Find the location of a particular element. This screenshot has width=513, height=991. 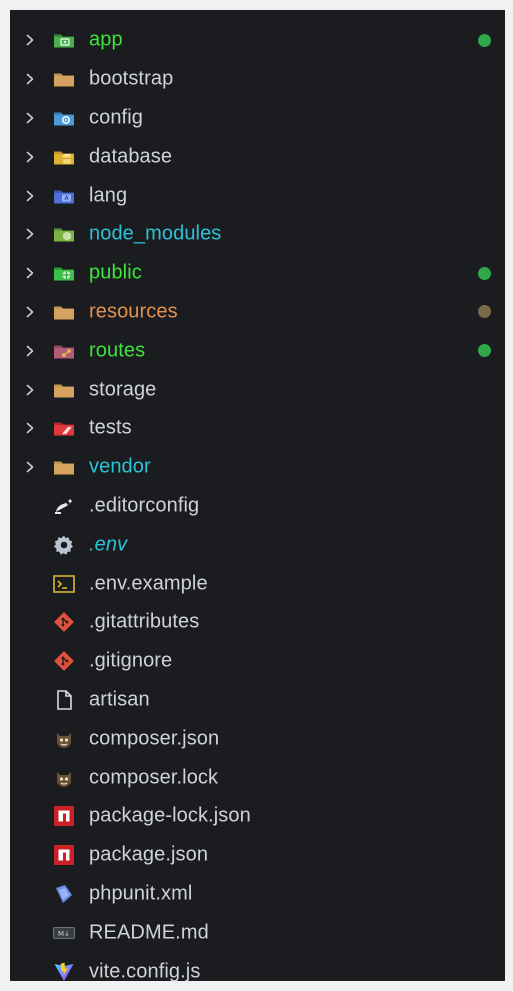

item-label: bootstrap is located at coordinates (131, 78).